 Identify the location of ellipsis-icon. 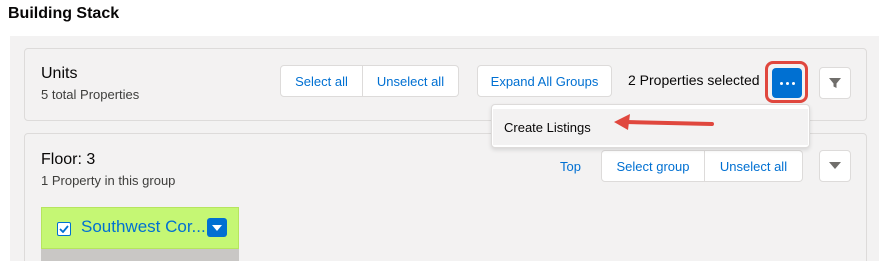
(787, 83).